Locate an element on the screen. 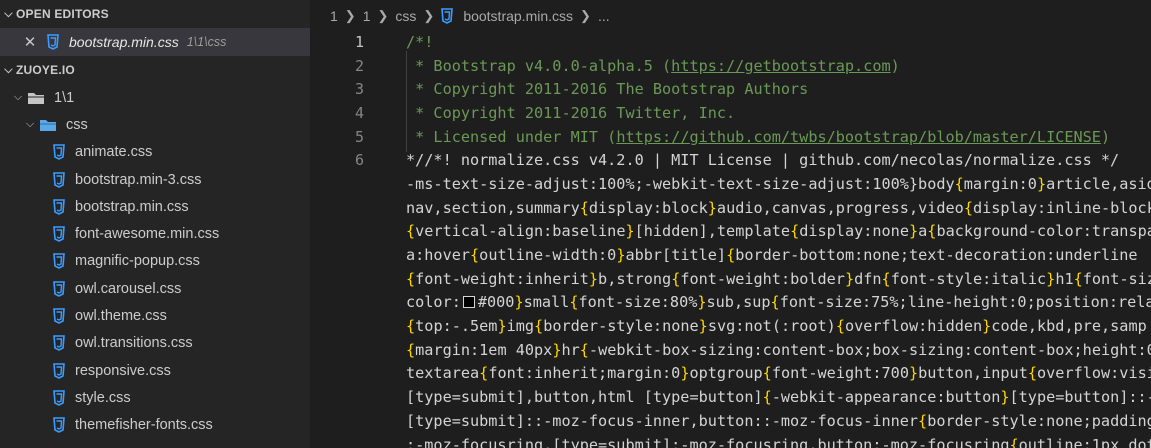 The height and width of the screenshot is (448, 1151). code-line: 1 /*! is located at coordinates (730, 42).